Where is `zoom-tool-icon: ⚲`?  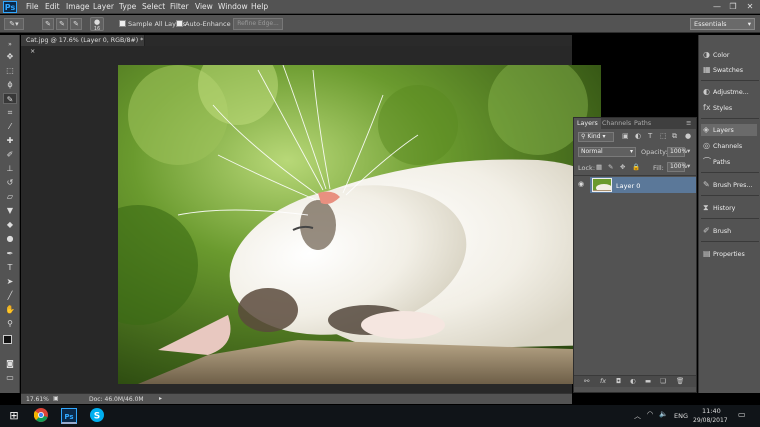 zoom-tool-icon: ⚲ is located at coordinates (10, 323).